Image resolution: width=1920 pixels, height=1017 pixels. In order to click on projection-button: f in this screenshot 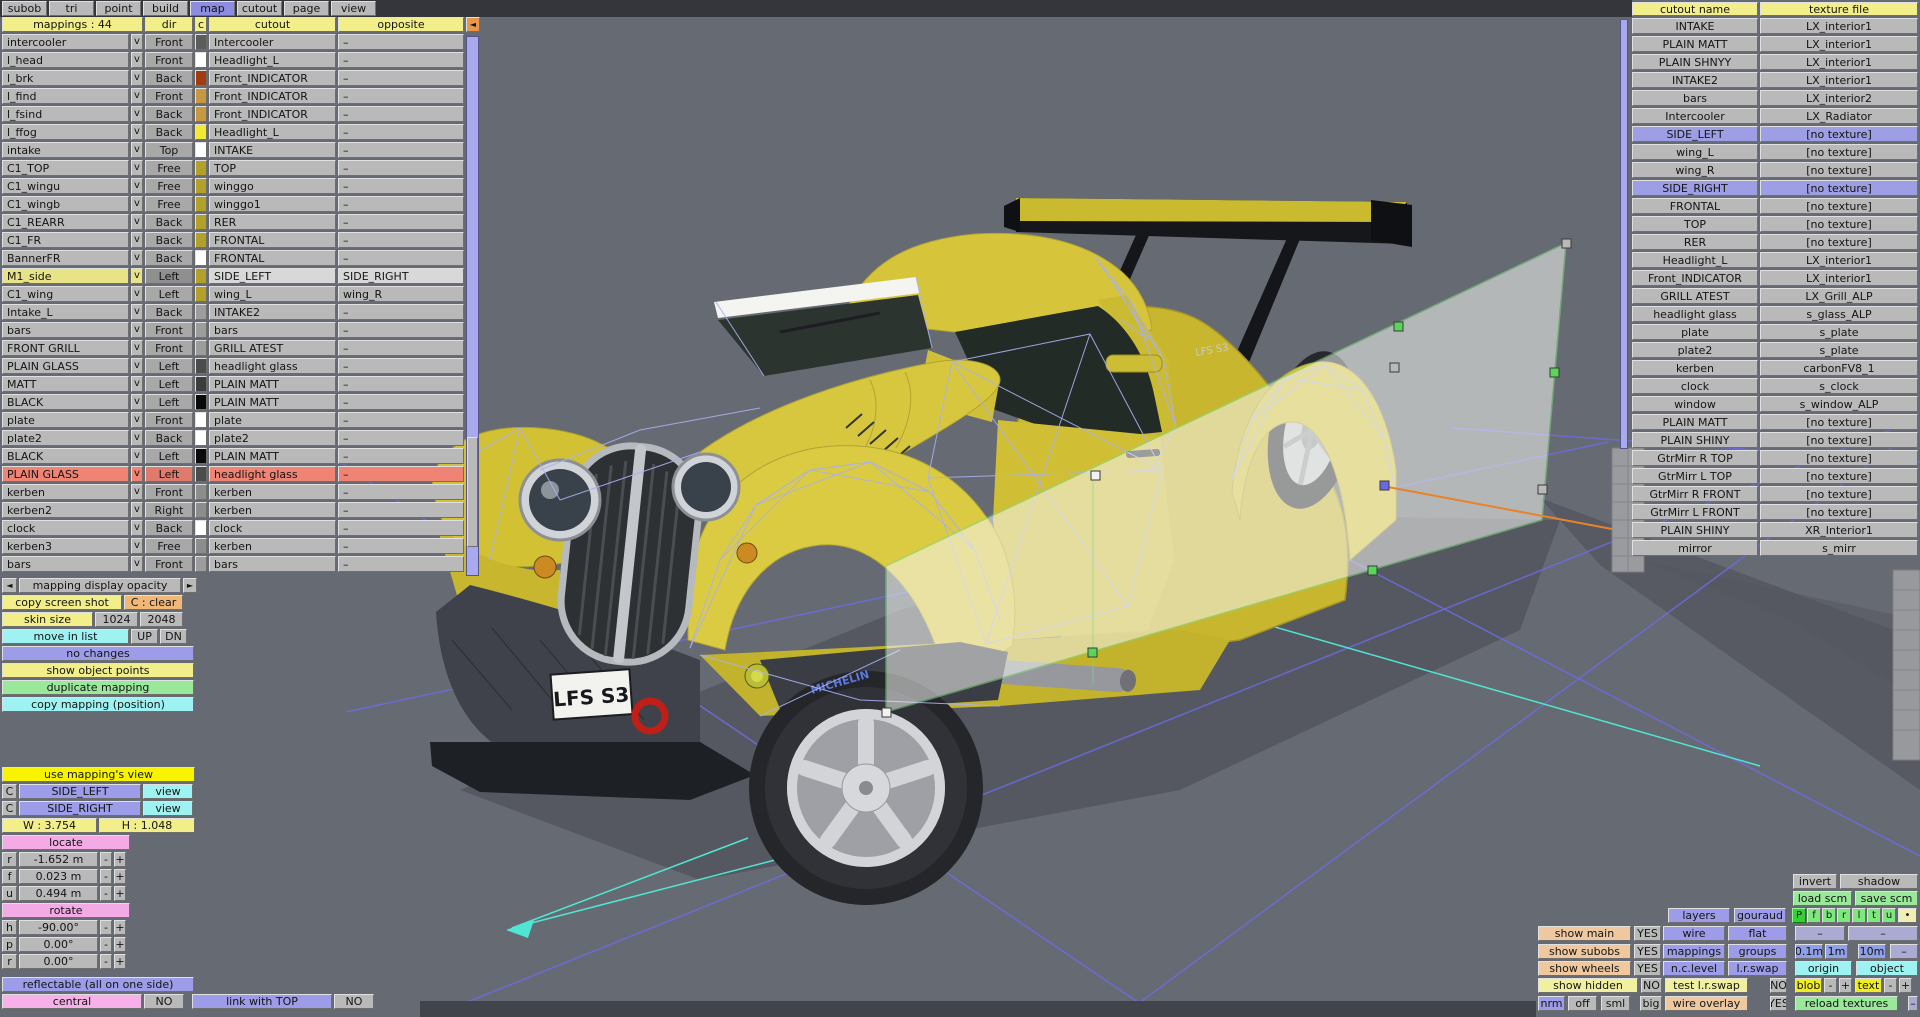, I will do `click(1814, 915)`.